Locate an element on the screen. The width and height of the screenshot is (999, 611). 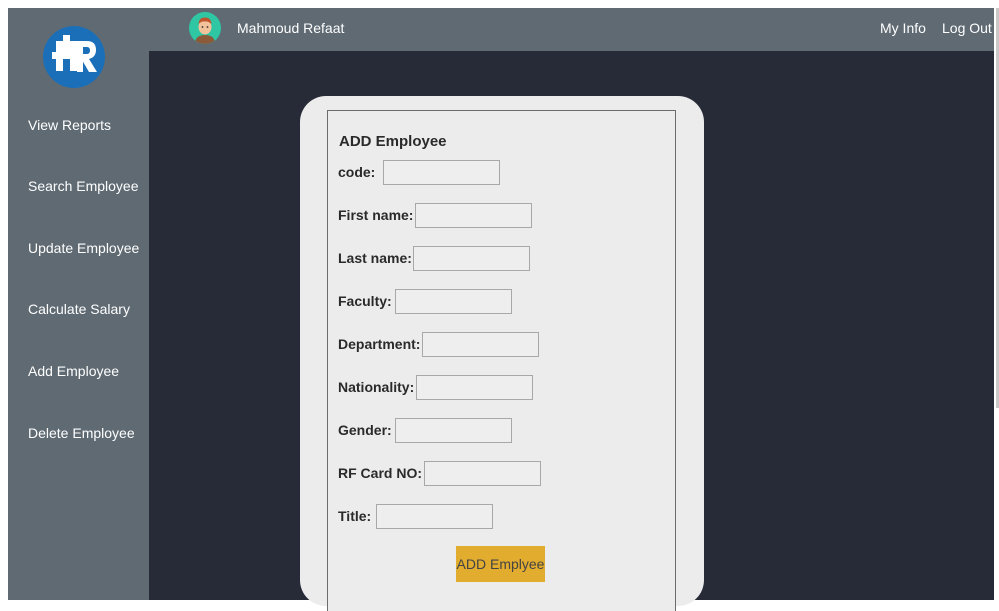
title-label: Title: is located at coordinates (355, 516).